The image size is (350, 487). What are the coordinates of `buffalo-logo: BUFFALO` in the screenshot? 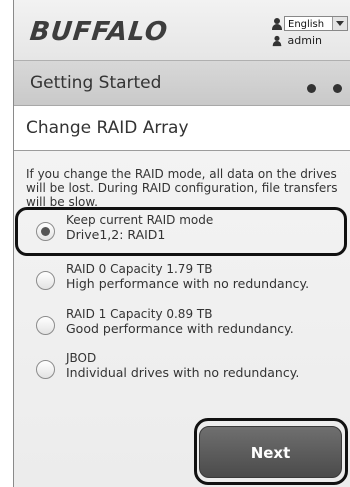 It's located at (99, 32).